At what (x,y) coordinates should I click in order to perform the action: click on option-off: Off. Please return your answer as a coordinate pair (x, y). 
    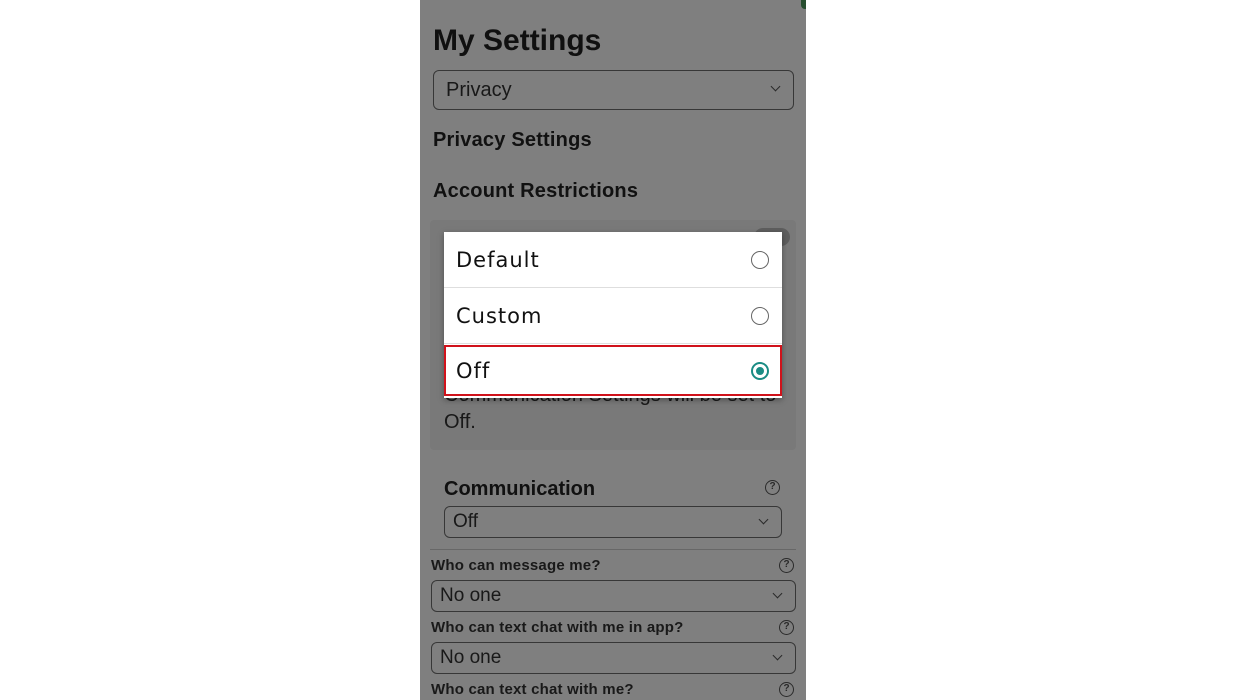
    Looking at the image, I should click on (613, 370).